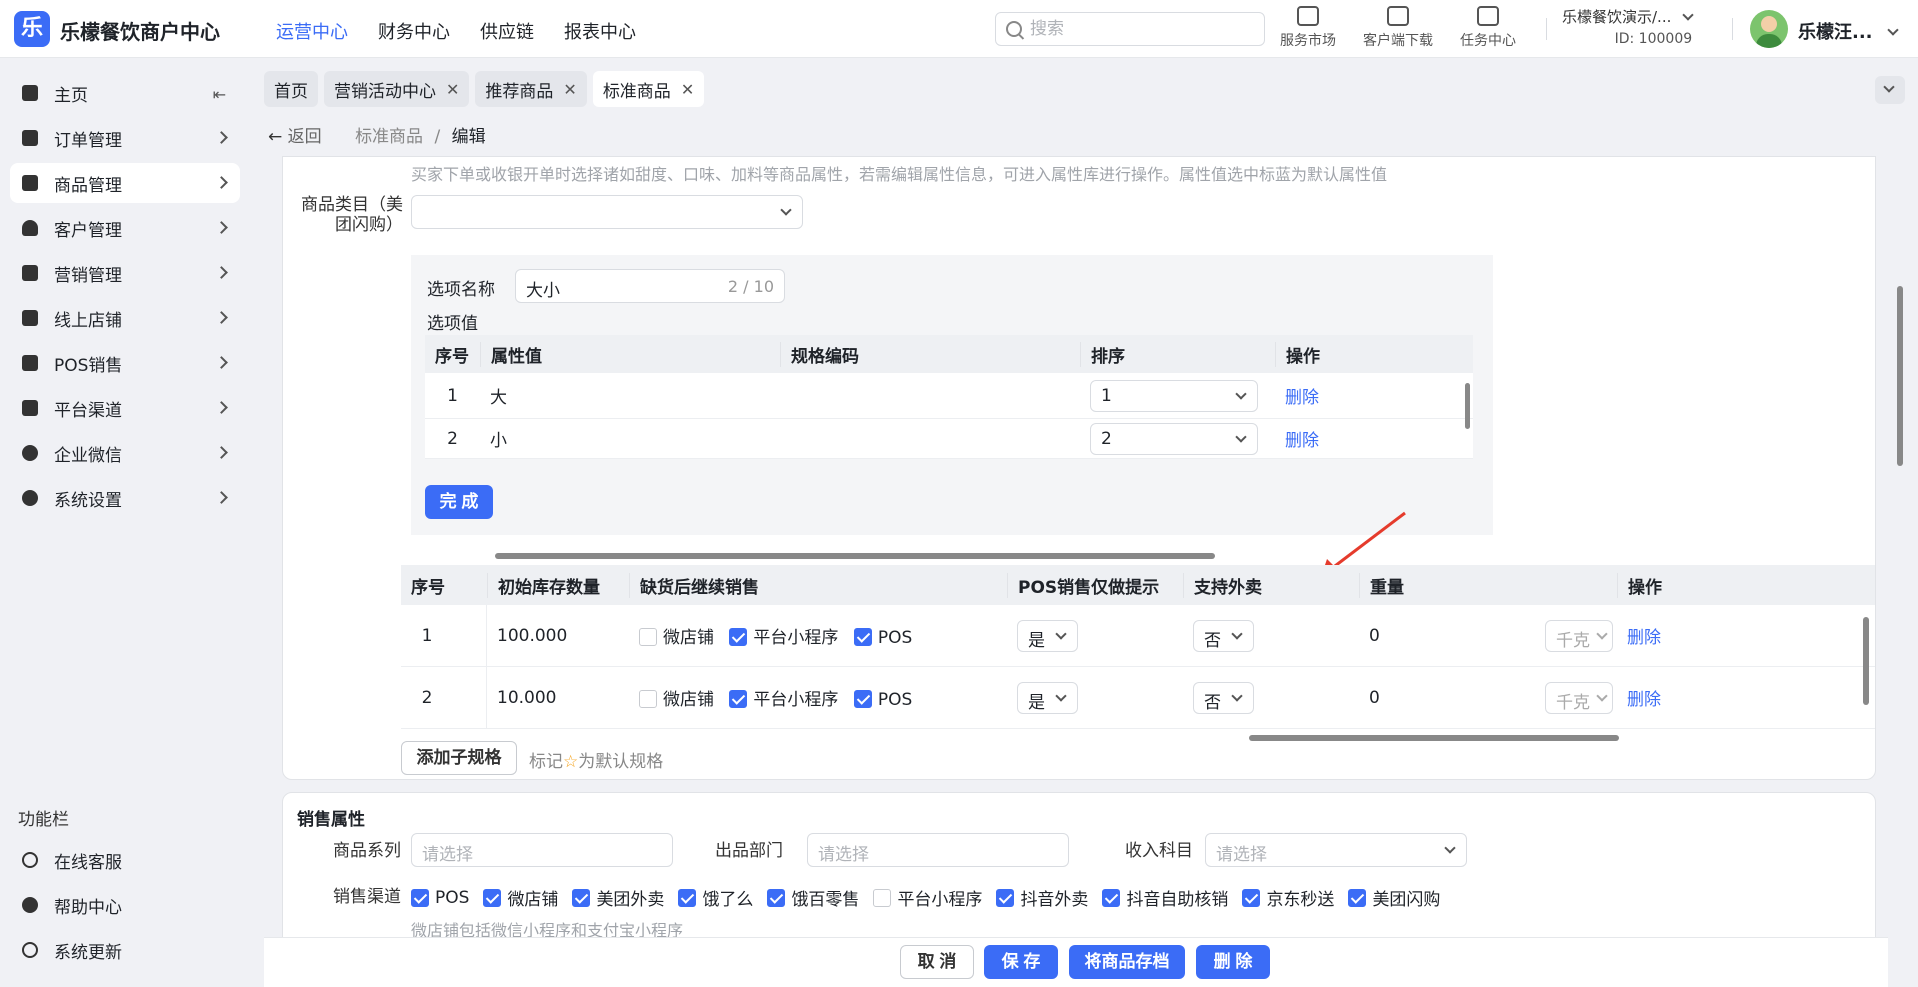 The width and height of the screenshot is (1918, 987). What do you see at coordinates (125, 950) in the screenshot?
I see `sidebar-item-update: 系统更新` at bounding box center [125, 950].